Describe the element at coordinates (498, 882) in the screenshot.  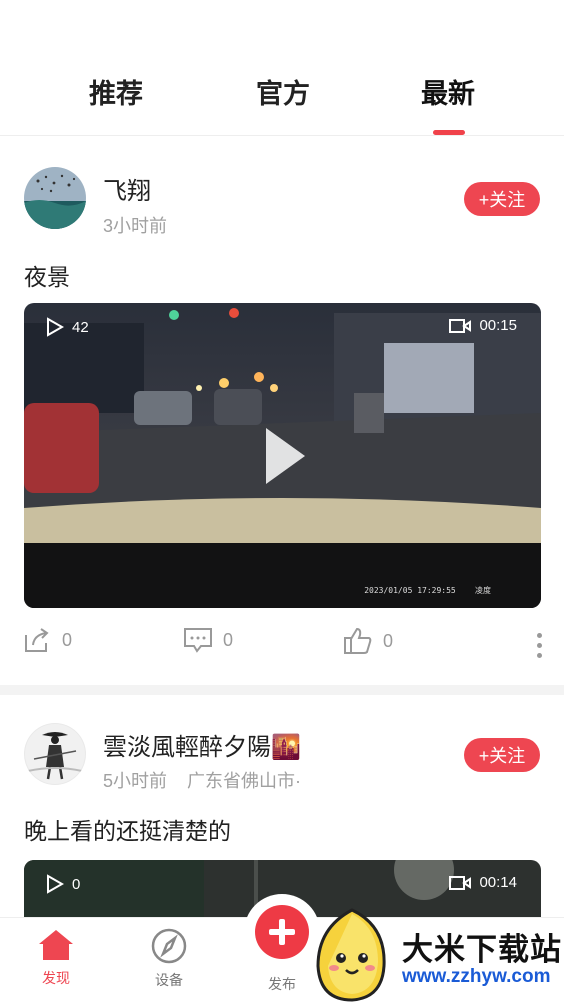
I see `video-duration: 00:14` at that location.